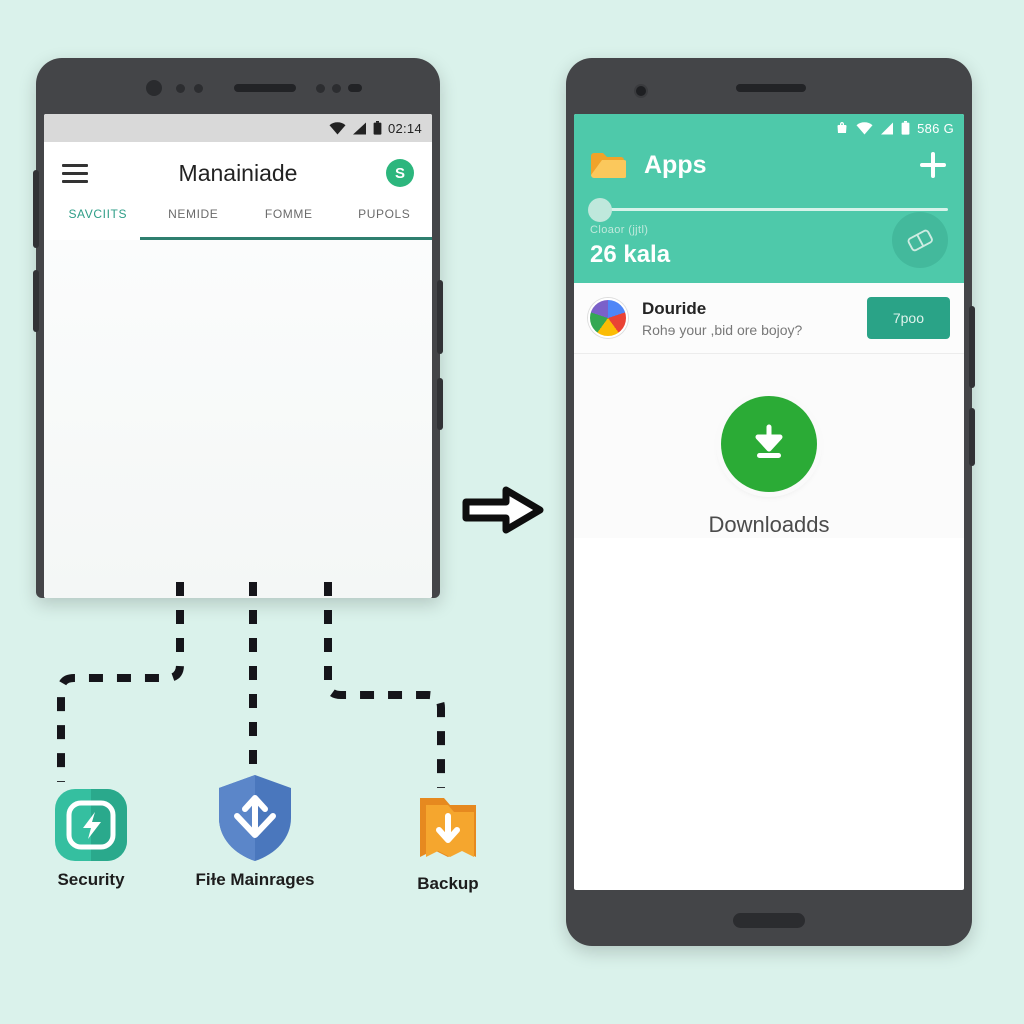 This screenshot has height=1024, width=1024. I want to click on left-phone-top-bezel, so click(238, 86).